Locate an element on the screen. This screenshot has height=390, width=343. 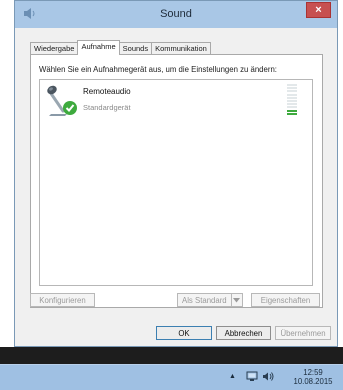
show-hidden-icons-arrow: ▲ is located at coordinates (232, 376).